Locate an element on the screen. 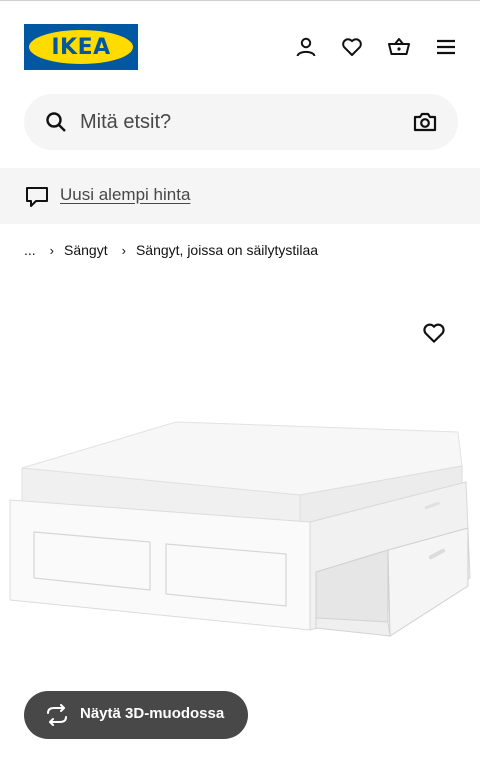  view-3d-button: Näytä 3D-muodossa is located at coordinates (136, 715).